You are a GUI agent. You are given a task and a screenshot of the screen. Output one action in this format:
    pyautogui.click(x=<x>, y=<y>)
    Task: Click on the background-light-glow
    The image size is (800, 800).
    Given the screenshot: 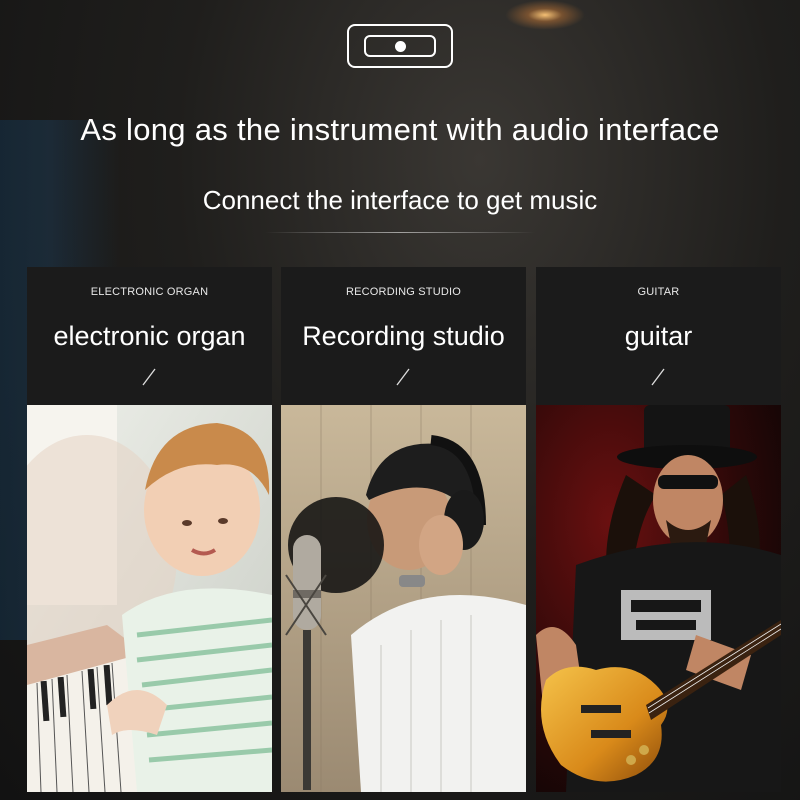 What is the action you would take?
    pyautogui.click(x=545, y=15)
    